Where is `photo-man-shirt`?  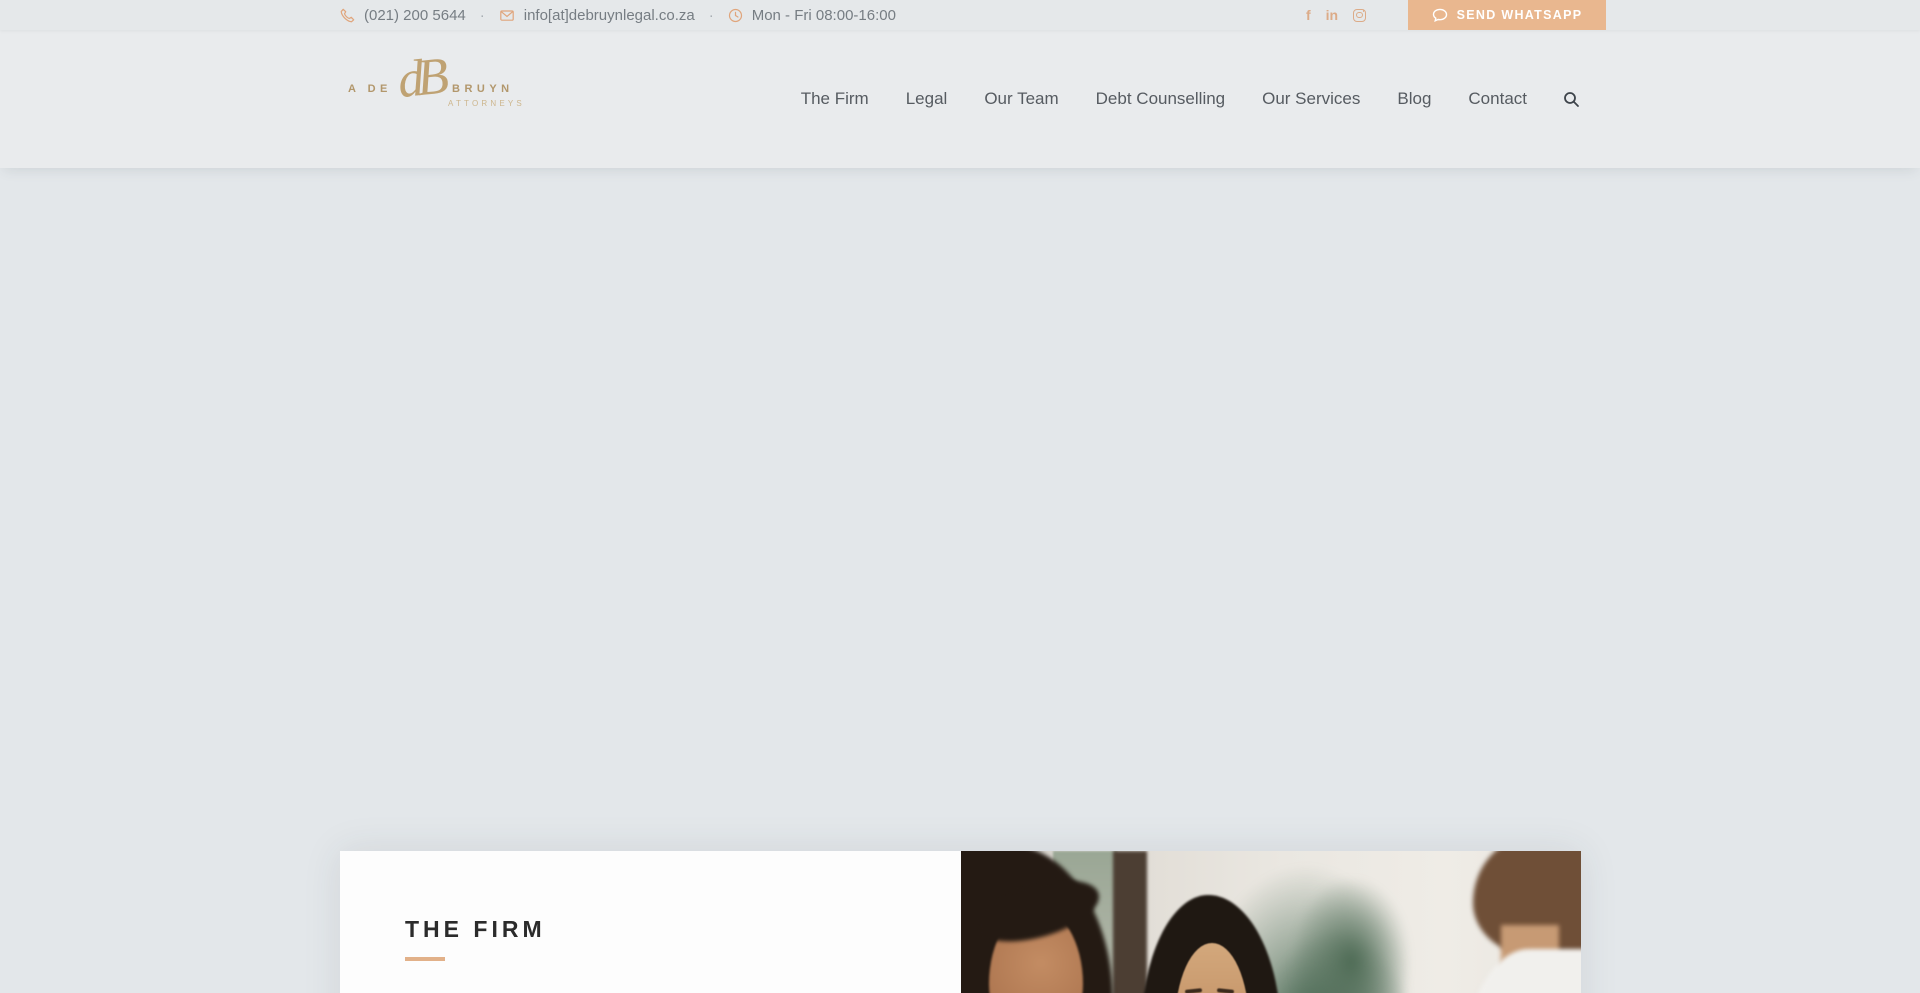 photo-man-shirt is located at coordinates (1521, 971).